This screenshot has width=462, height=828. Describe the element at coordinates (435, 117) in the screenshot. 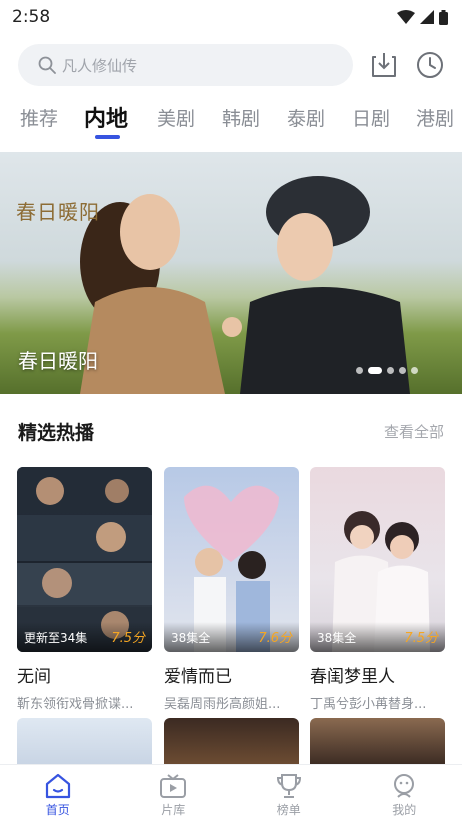

I see `tab-hk-drama: 港剧` at that location.